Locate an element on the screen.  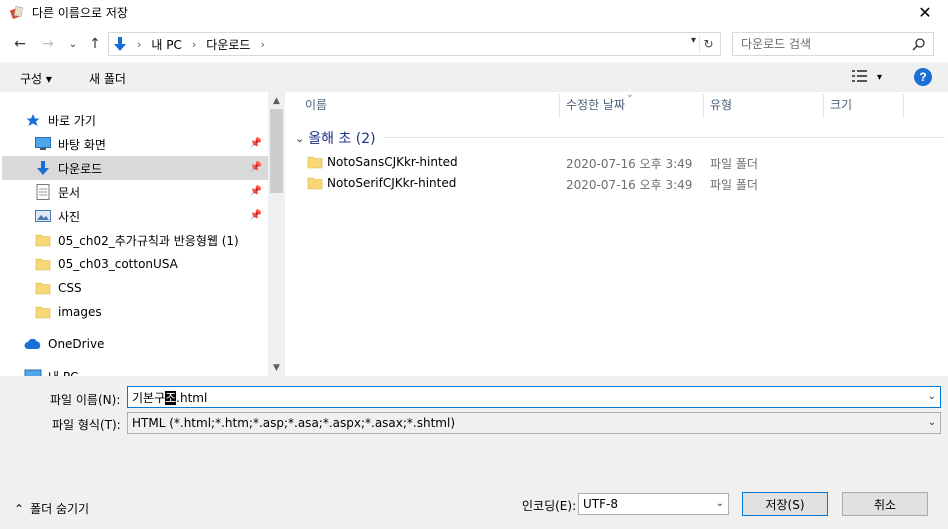
back-button: ← is located at coordinates (20, 44).